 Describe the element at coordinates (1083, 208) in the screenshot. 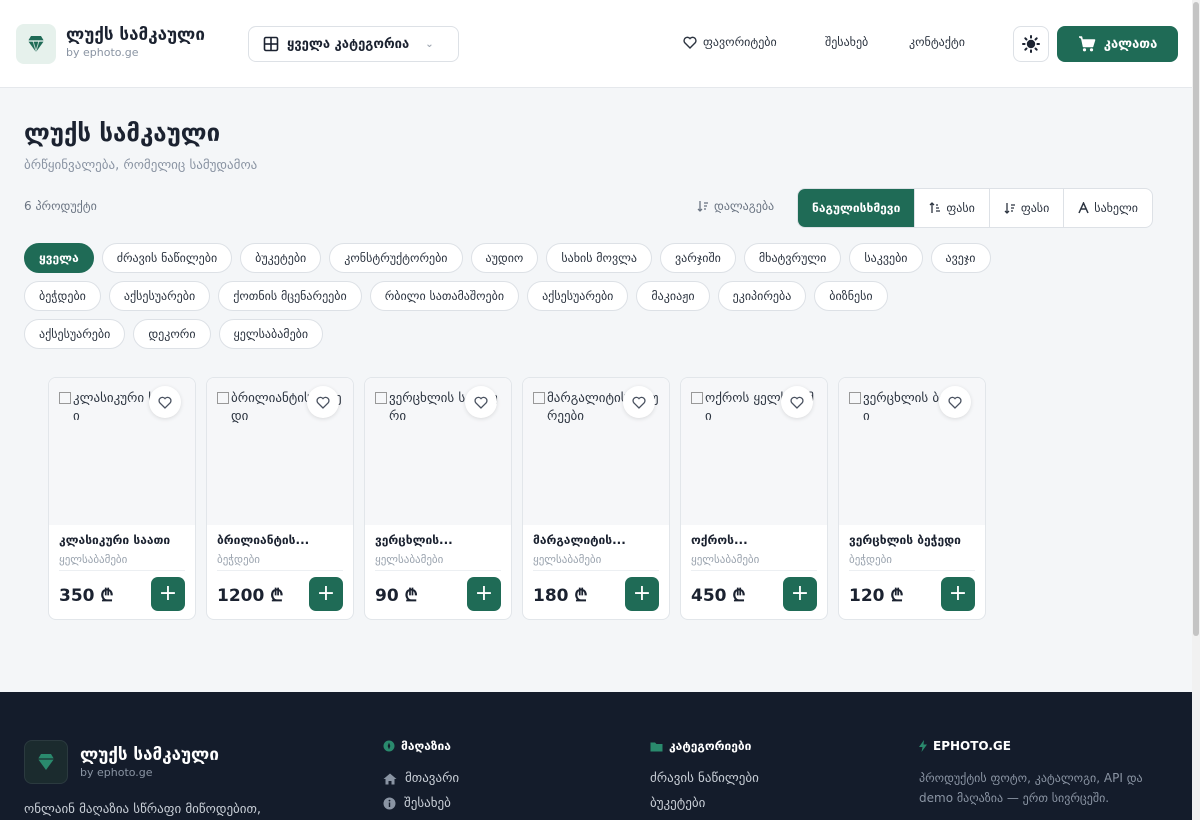

I see `text-a-icon` at that location.